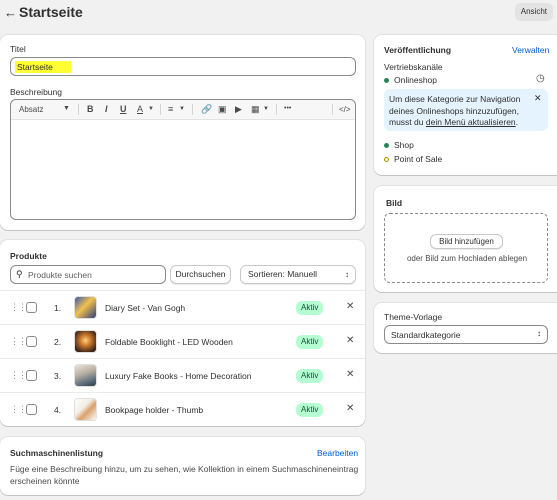 The height and width of the screenshot is (500, 557). Describe the element at coordinates (282, 274) in the screenshot. I see `sort-label: Sortieren: Manuell` at that location.